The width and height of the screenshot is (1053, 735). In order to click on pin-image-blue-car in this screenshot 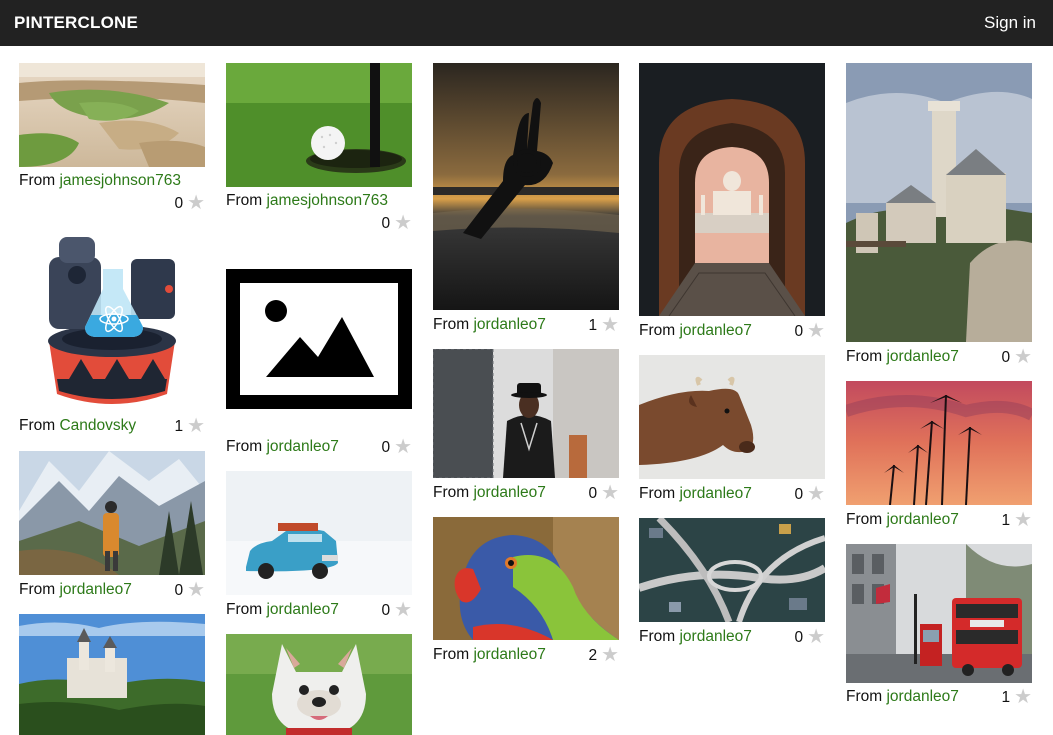, I will do `click(319, 533)`.